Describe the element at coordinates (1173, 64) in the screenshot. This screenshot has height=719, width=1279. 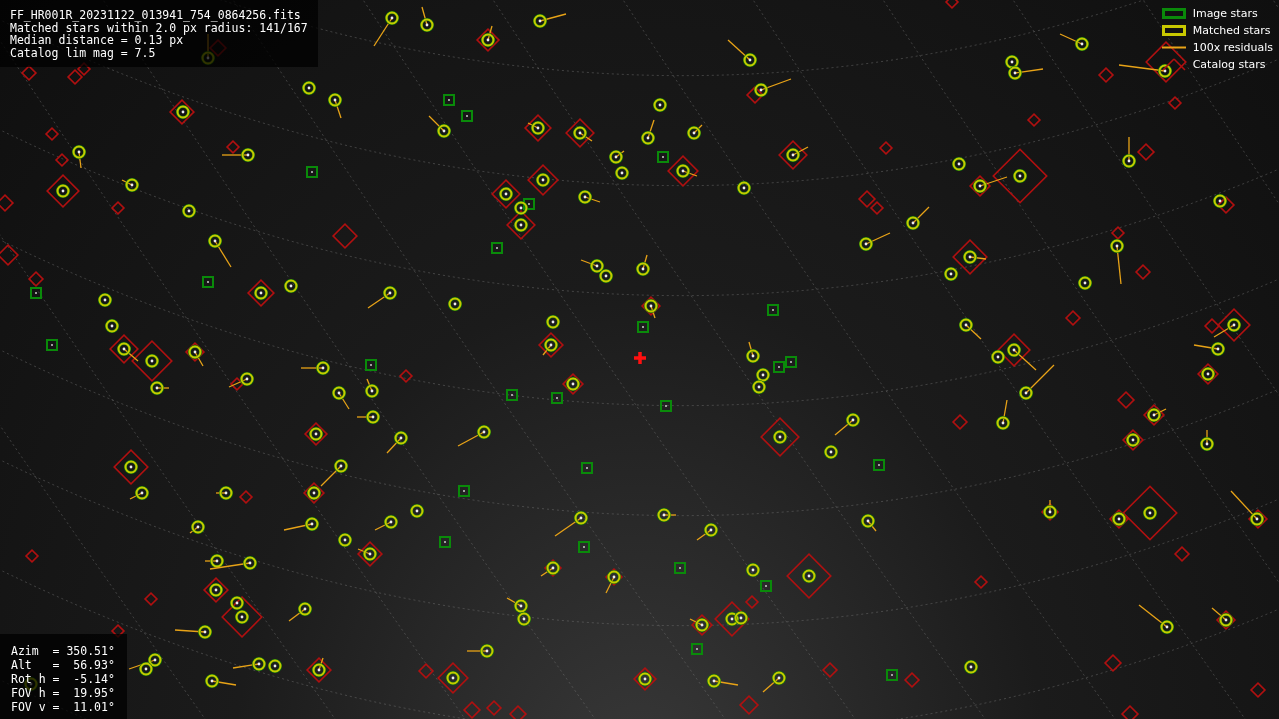
I see `legend-diamond-icon` at that location.